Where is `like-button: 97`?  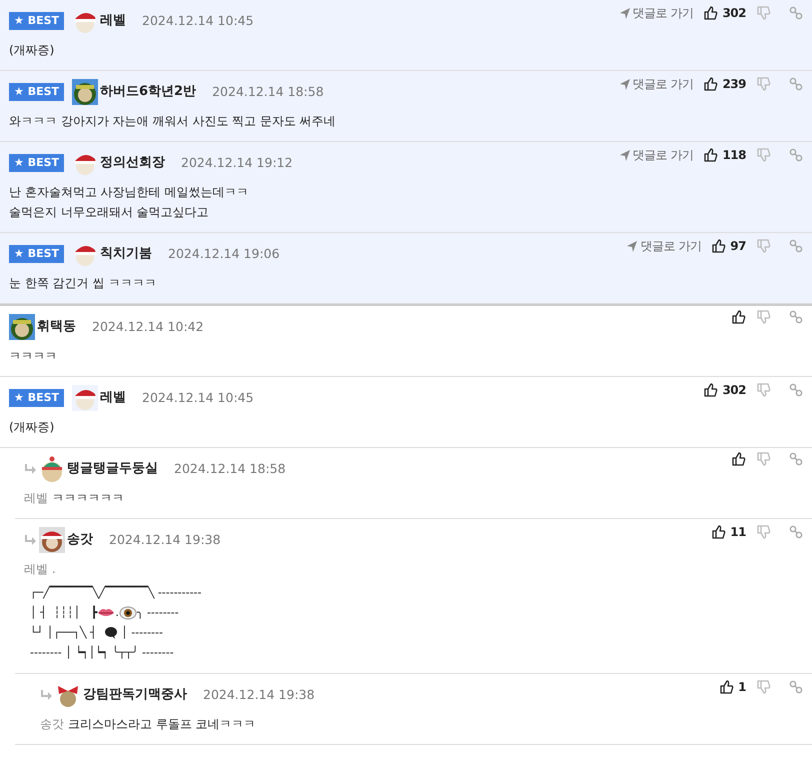 like-button: 97 is located at coordinates (728, 246).